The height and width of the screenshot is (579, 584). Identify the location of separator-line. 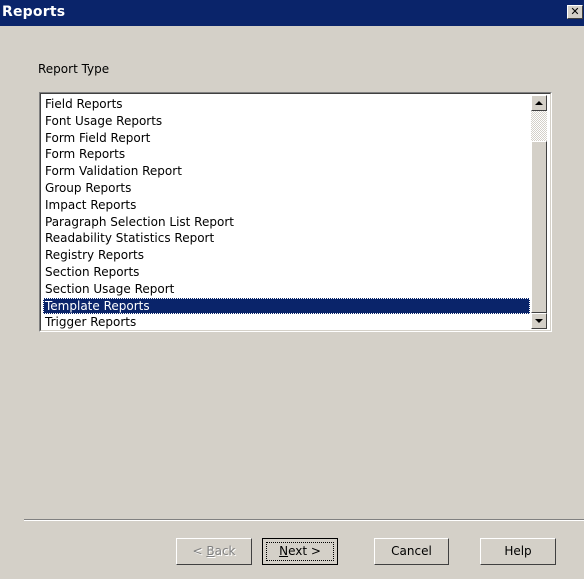
(304, 520).